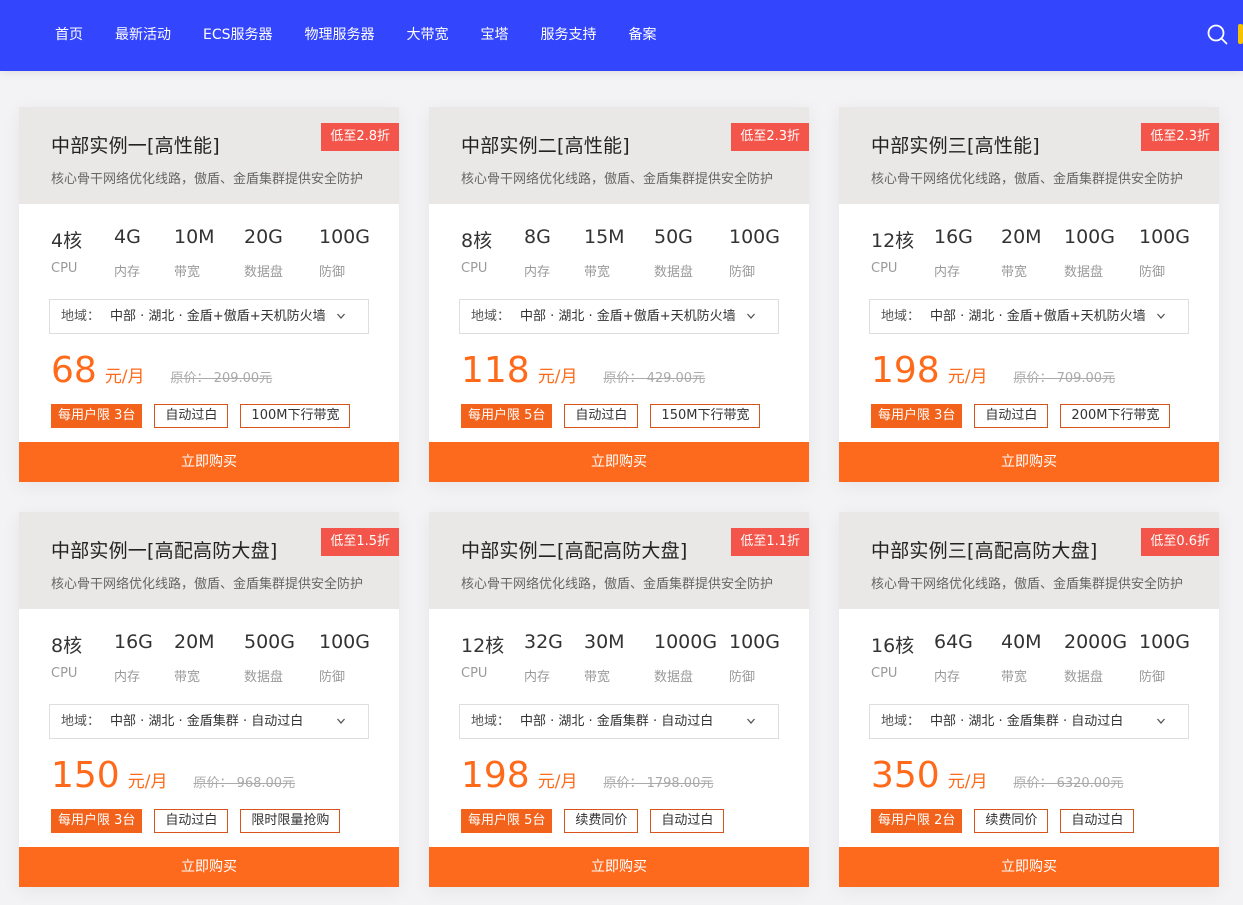  What do you see at coordinates (1218, 35) in the screenshot?
I see `search-icon` at bounding box center [1218, 35].